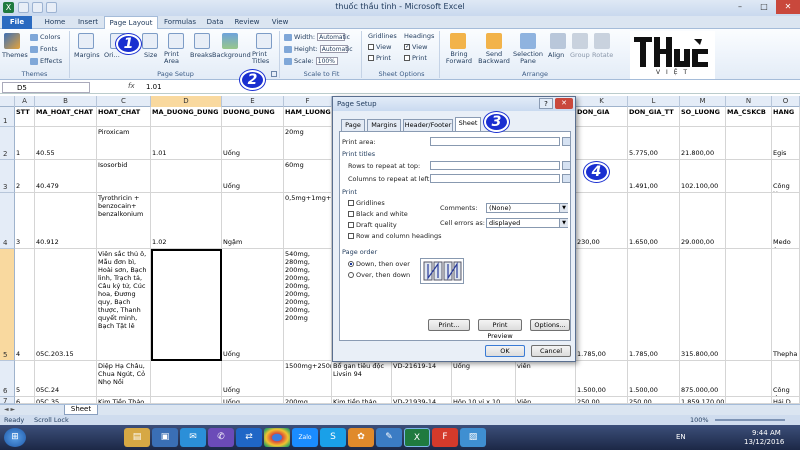 Image resolution: width=800 pixels, height=450 pixels. What do you see at coordinates (468, 124) in the screenshot?
I see `tab-sheet: Sheet` at bounding box center [468, 124].